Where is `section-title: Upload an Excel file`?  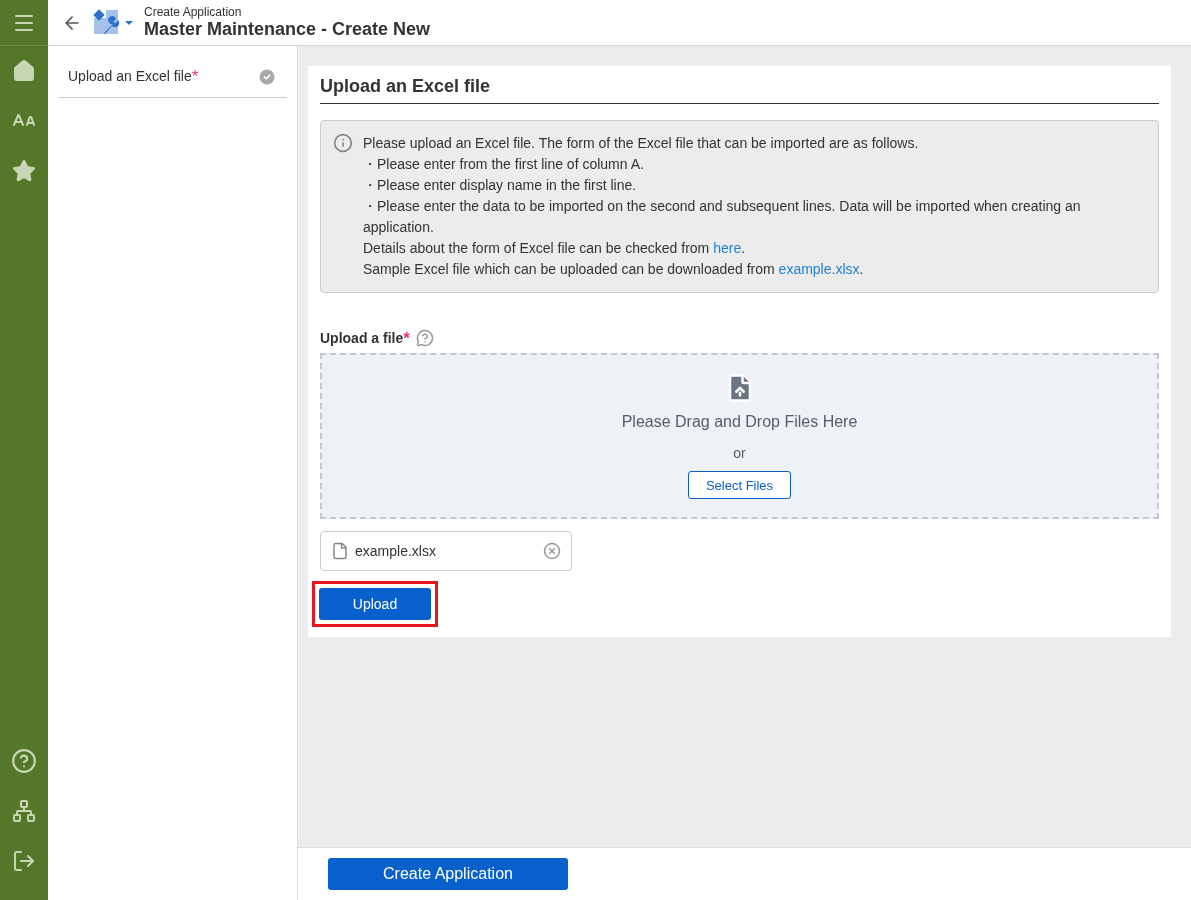 section-title: Upload an Excel file is located at coordinates (739, 90).